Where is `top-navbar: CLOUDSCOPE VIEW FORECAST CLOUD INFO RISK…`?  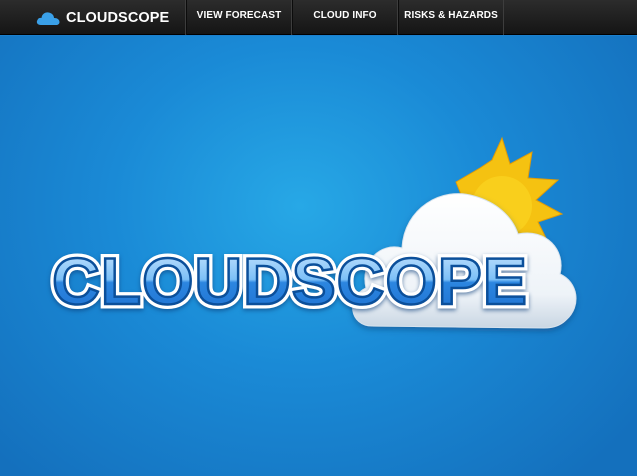
top-navbar: CLOUDSCOPE VIEW FORECAST CLOUD INFO RISK… is located at coordinates (318, 17).